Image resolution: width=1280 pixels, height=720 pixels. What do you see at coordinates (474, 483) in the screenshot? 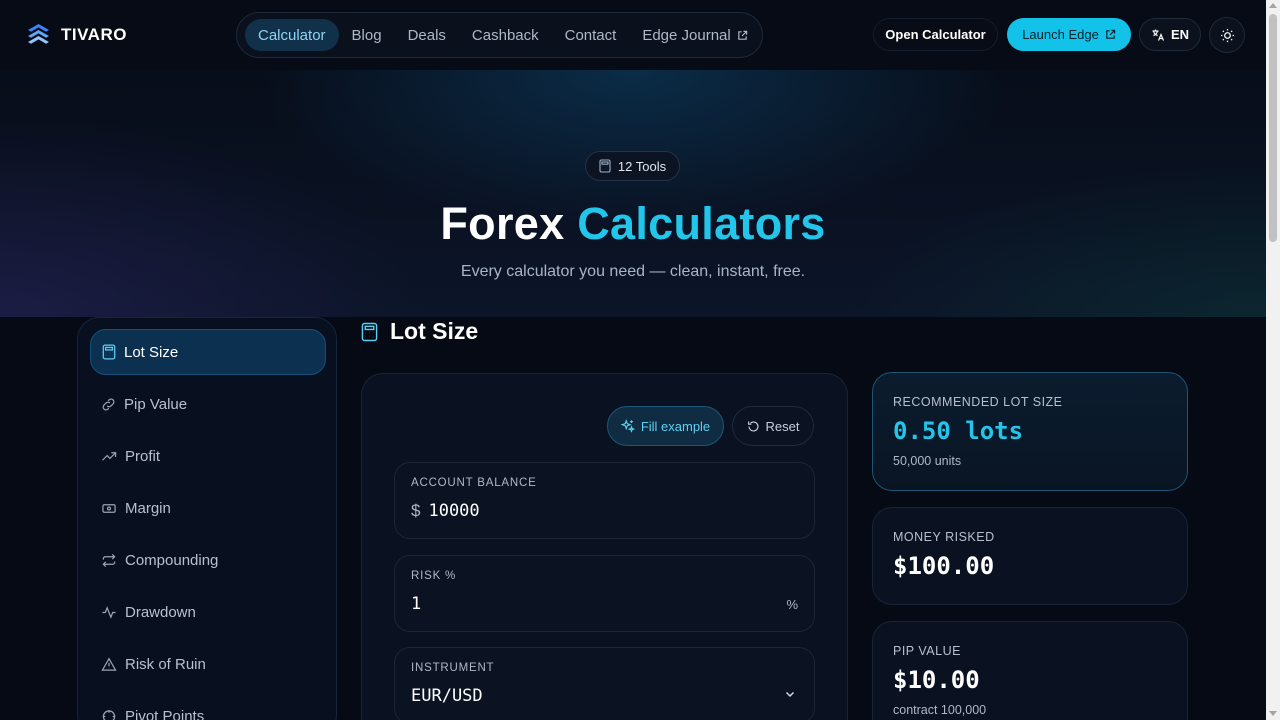
I see `account-balance-label: ACCOUNT BALANCE` at bounding box center [474, 483].